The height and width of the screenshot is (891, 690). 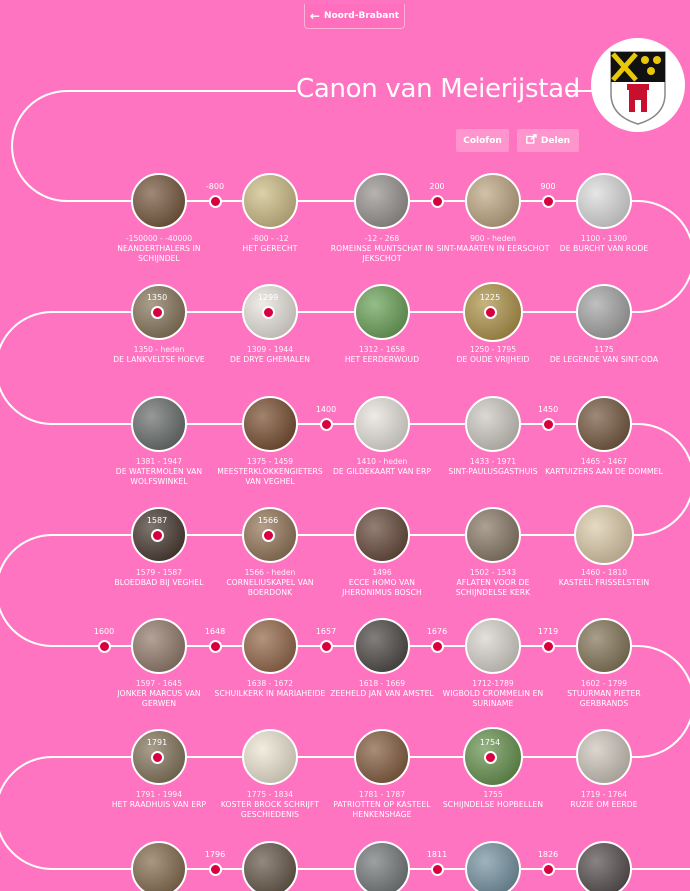 I want to click on timeline-item-caption: 1312 - 1658 Het Eerderwoud, so click(x=382, y=355).